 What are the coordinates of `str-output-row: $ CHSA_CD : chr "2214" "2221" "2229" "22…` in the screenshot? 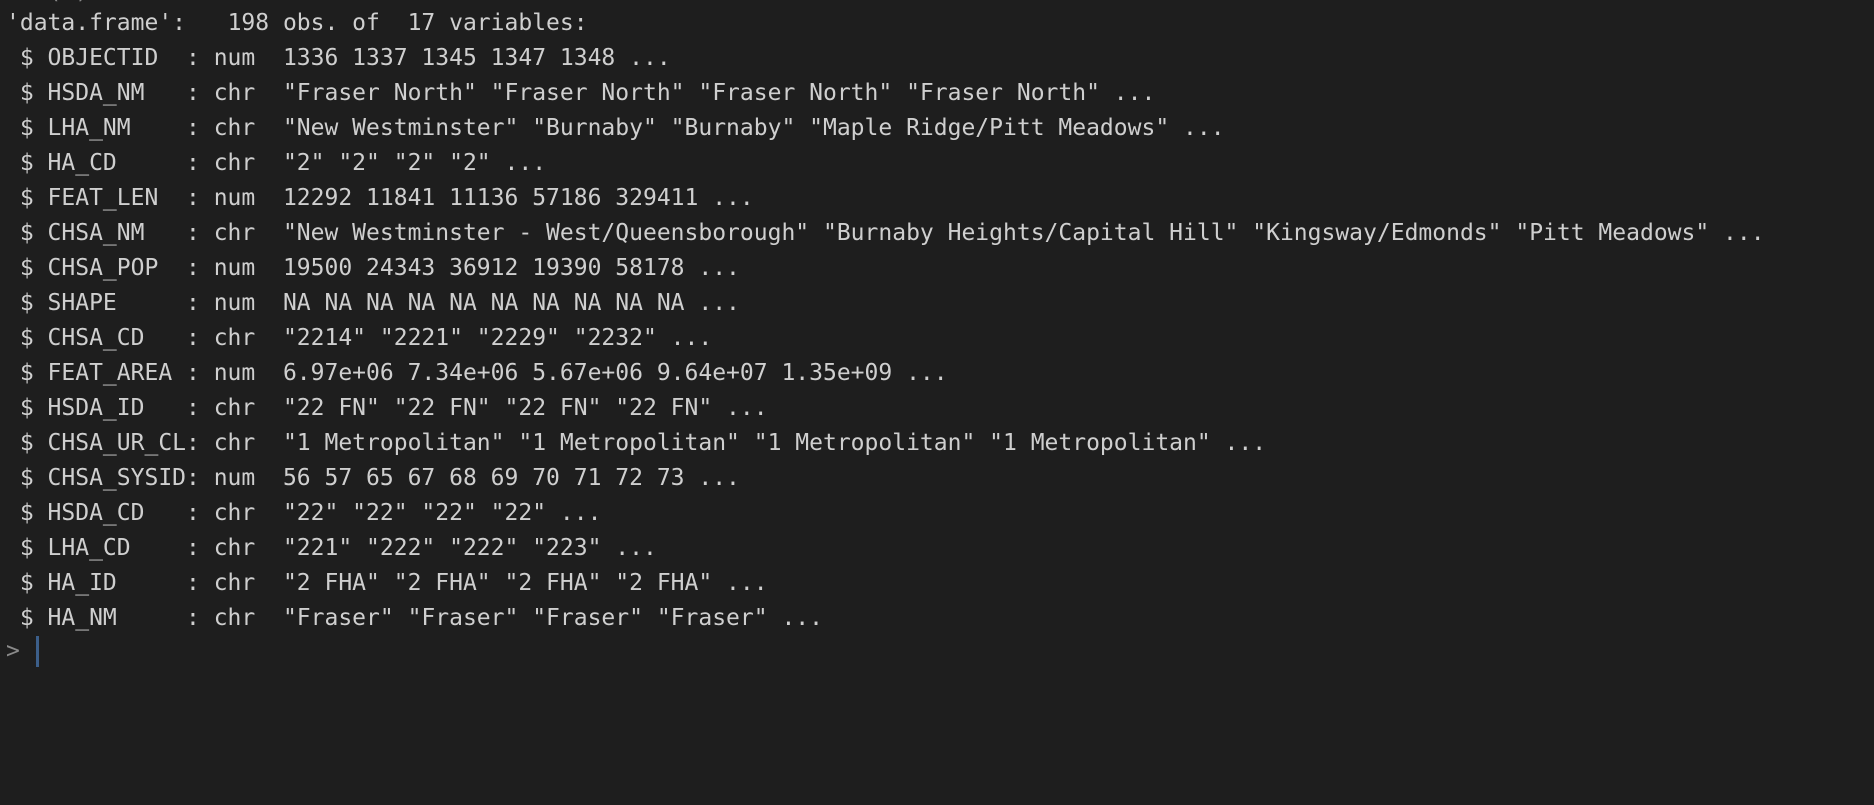 It's located at (359, 338).